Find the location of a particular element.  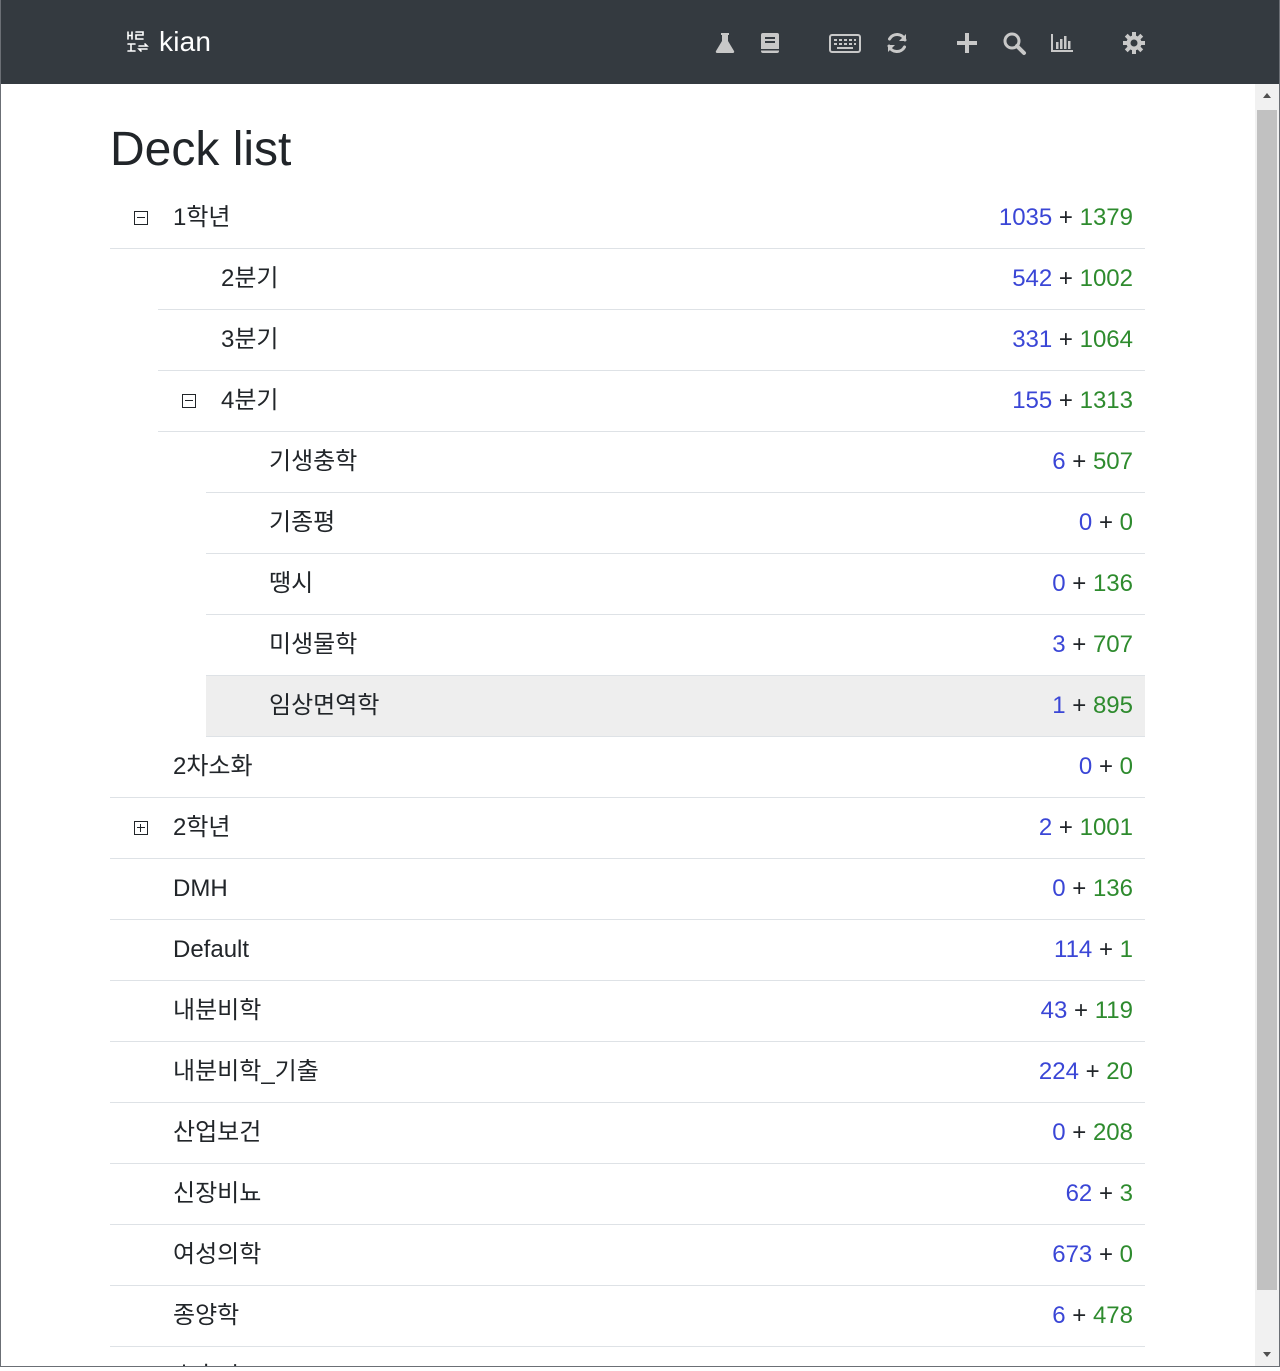

page-title: Deck list is located at coordinates (201, 149).